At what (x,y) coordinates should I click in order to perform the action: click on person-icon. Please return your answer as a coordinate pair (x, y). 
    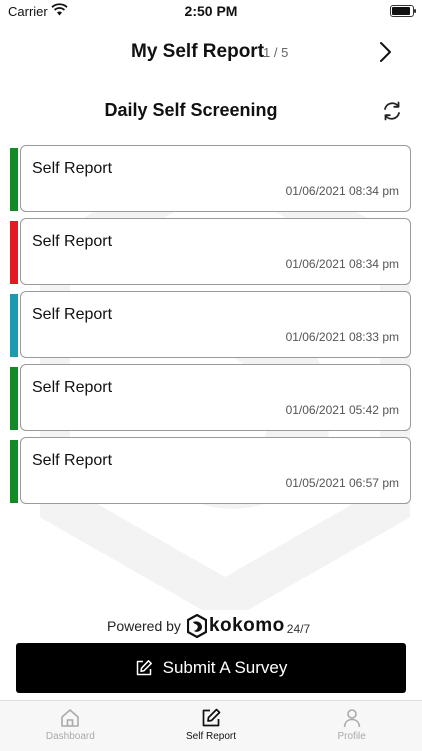
    Looking at the image, I should click on (351, 718).